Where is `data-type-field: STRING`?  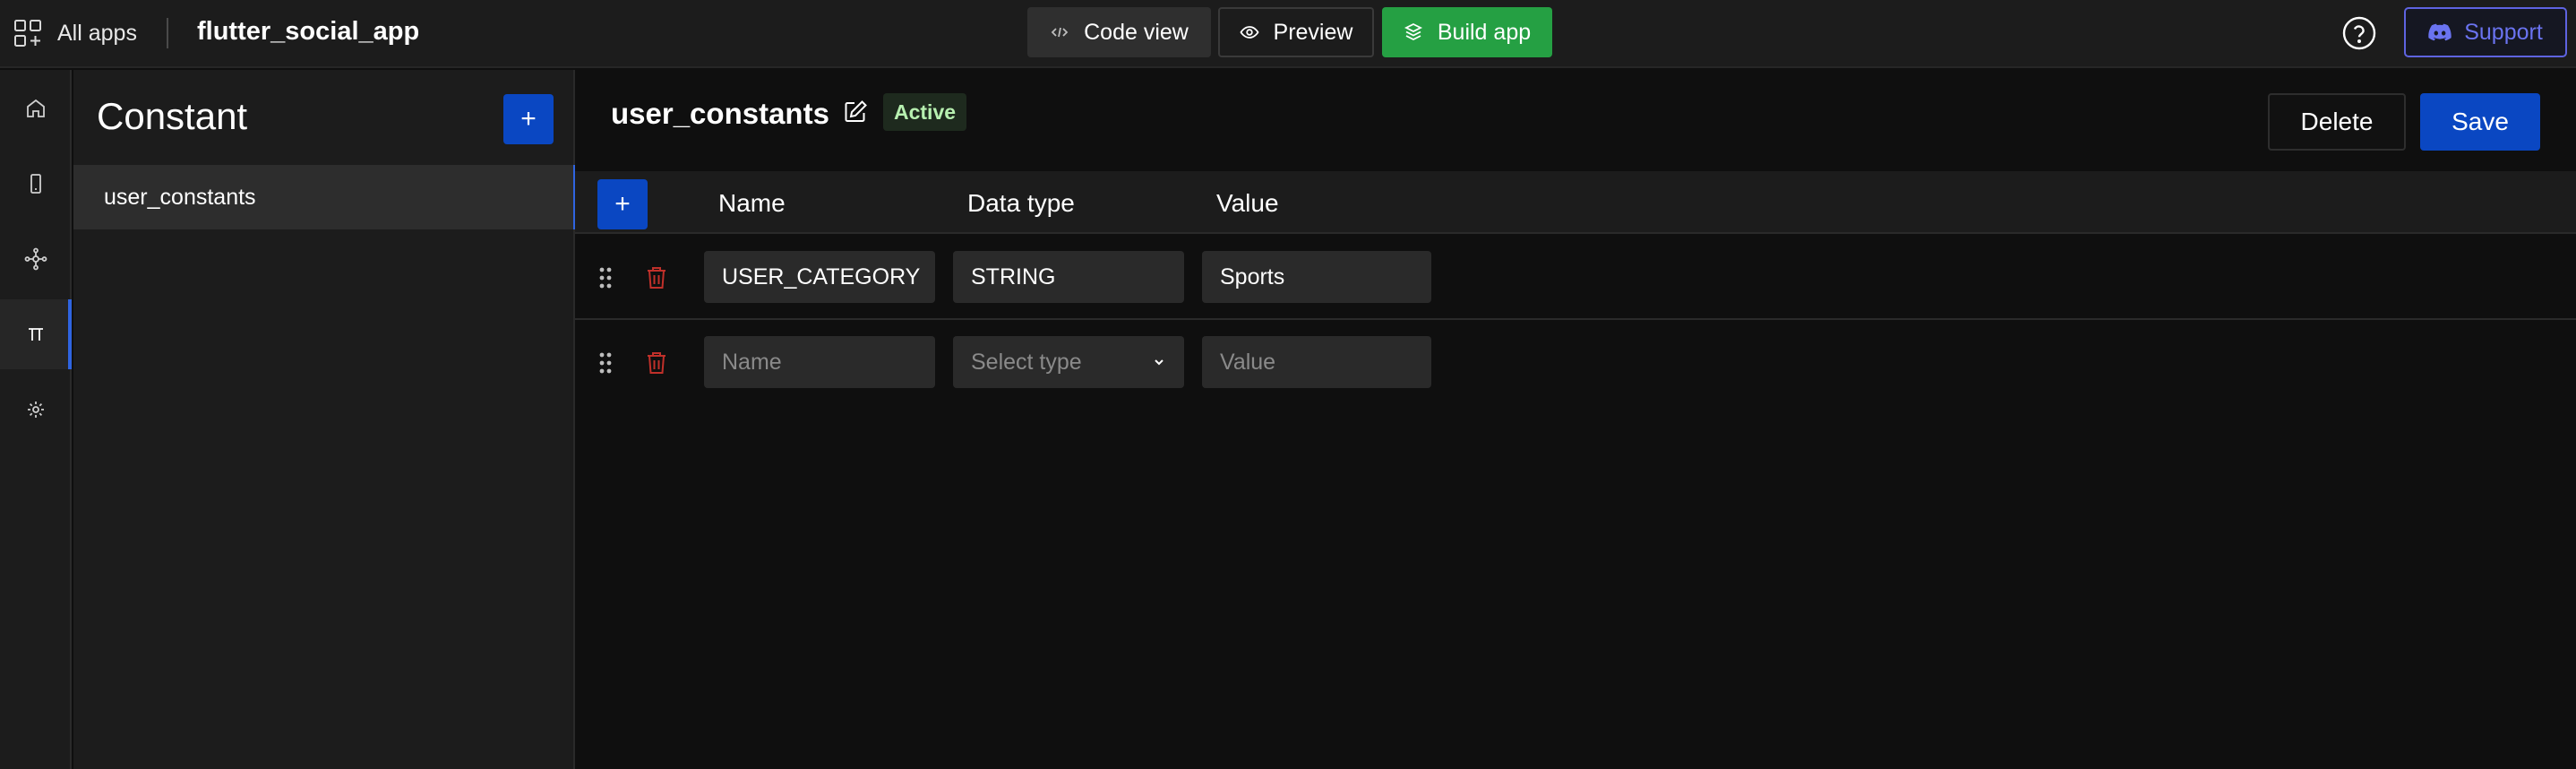 data-type-field: STRING is located at coordinates (1068, 277).